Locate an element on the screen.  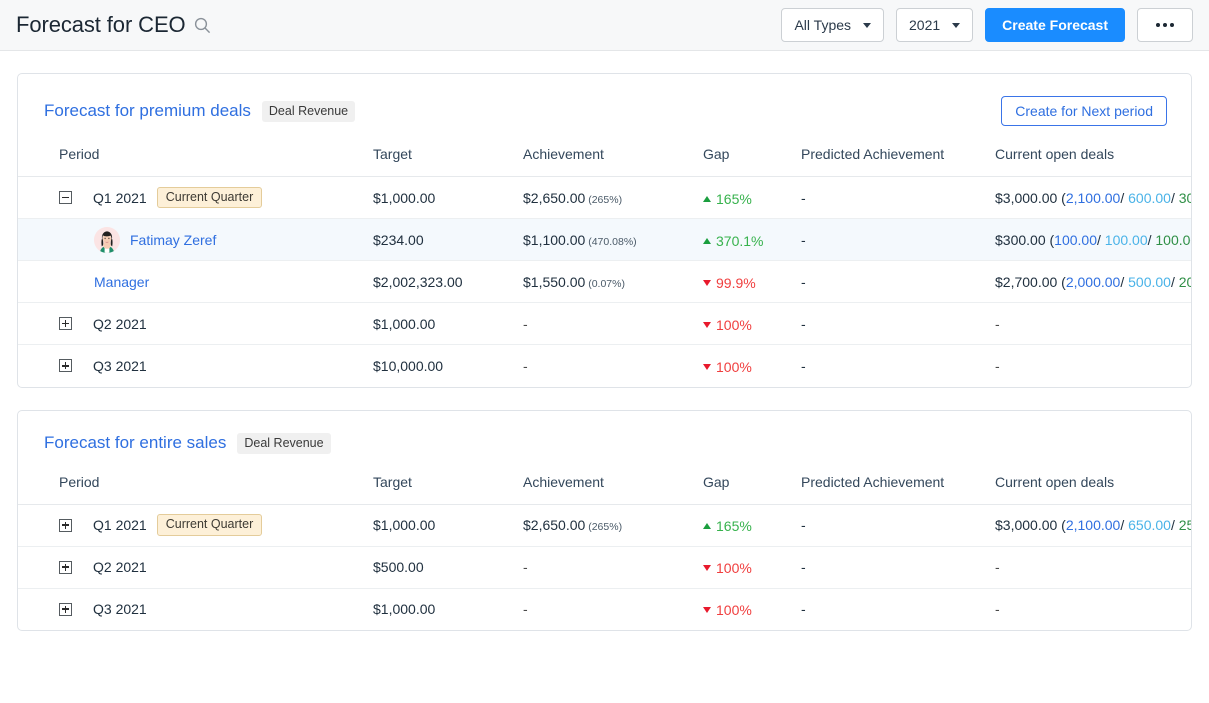
period-cell-container: Fatimay Zeref is located at coordinates (195, 239).